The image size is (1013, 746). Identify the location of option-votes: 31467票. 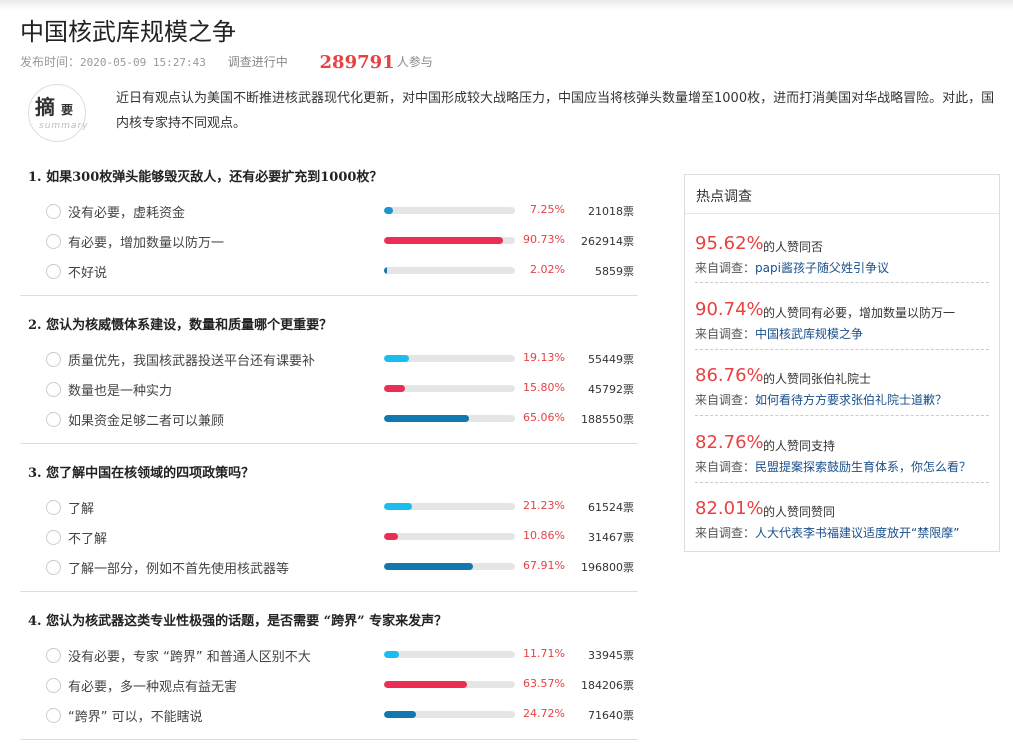
(611, 537).